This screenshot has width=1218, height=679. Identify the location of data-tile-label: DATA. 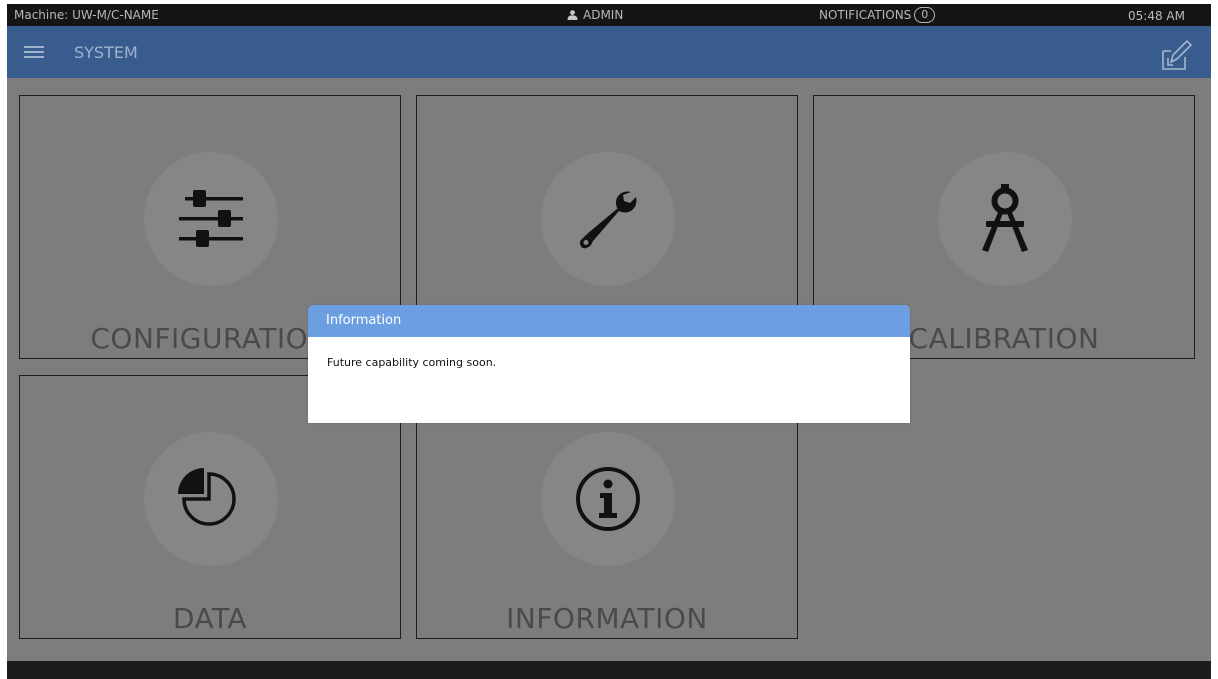
(210, 618).